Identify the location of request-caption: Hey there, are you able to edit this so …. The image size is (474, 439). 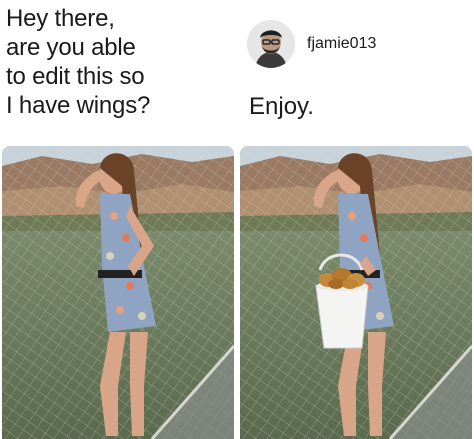
(120, 62).